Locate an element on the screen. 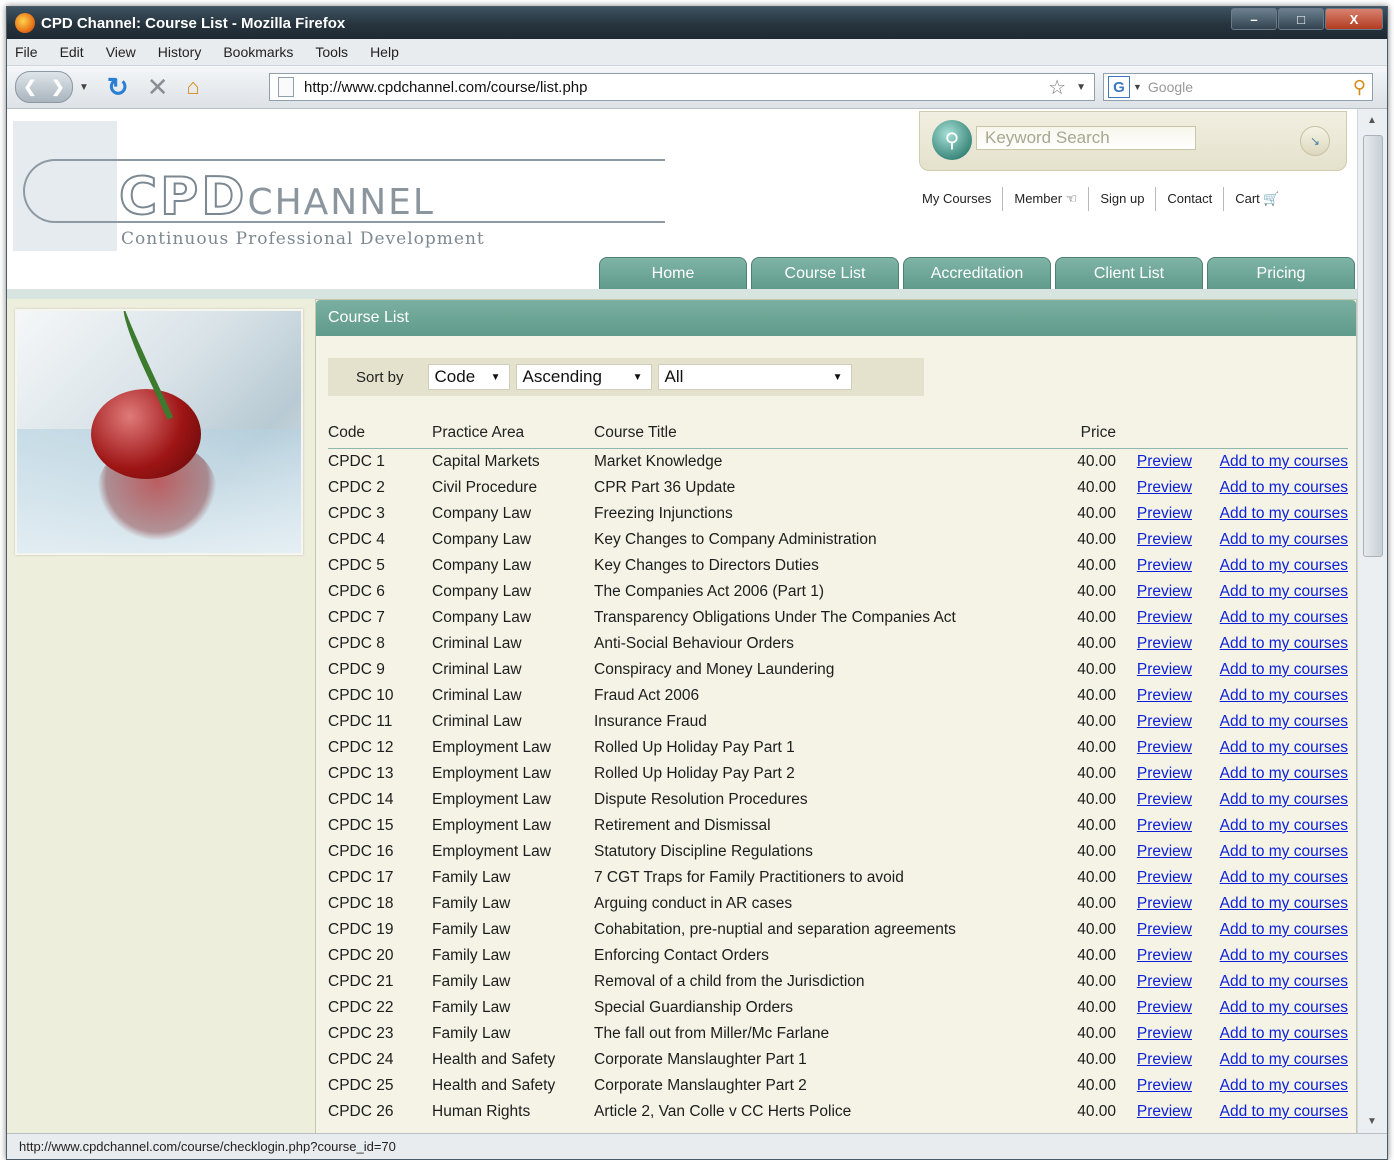 The width and height of the screenshot is (1394, 1160). keyword-search-input: Keyword Search is located at coordinates (1086, 138).